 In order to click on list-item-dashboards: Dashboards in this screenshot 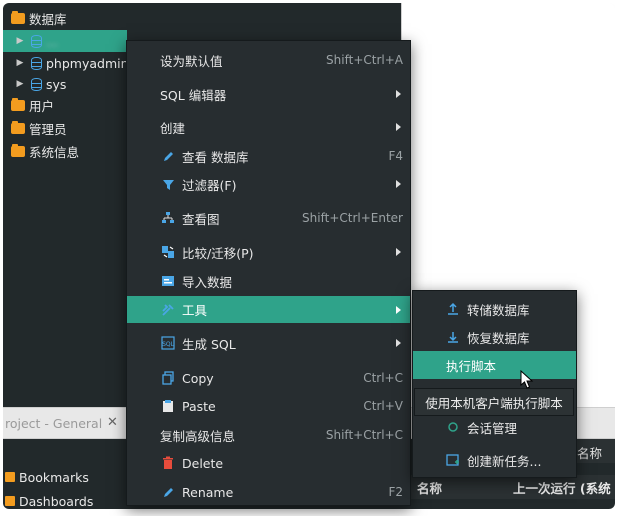, I will do `click(49, 500)`.